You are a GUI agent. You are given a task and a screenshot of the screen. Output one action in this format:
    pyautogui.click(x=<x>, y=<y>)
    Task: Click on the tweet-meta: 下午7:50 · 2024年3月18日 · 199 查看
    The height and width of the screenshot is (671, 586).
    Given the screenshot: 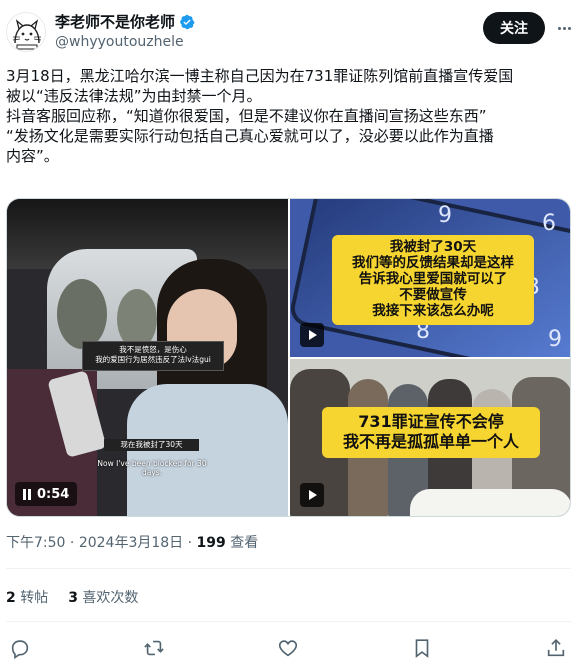 What is the action you would take?
    pyautogui.click(x=132, y=543)
    